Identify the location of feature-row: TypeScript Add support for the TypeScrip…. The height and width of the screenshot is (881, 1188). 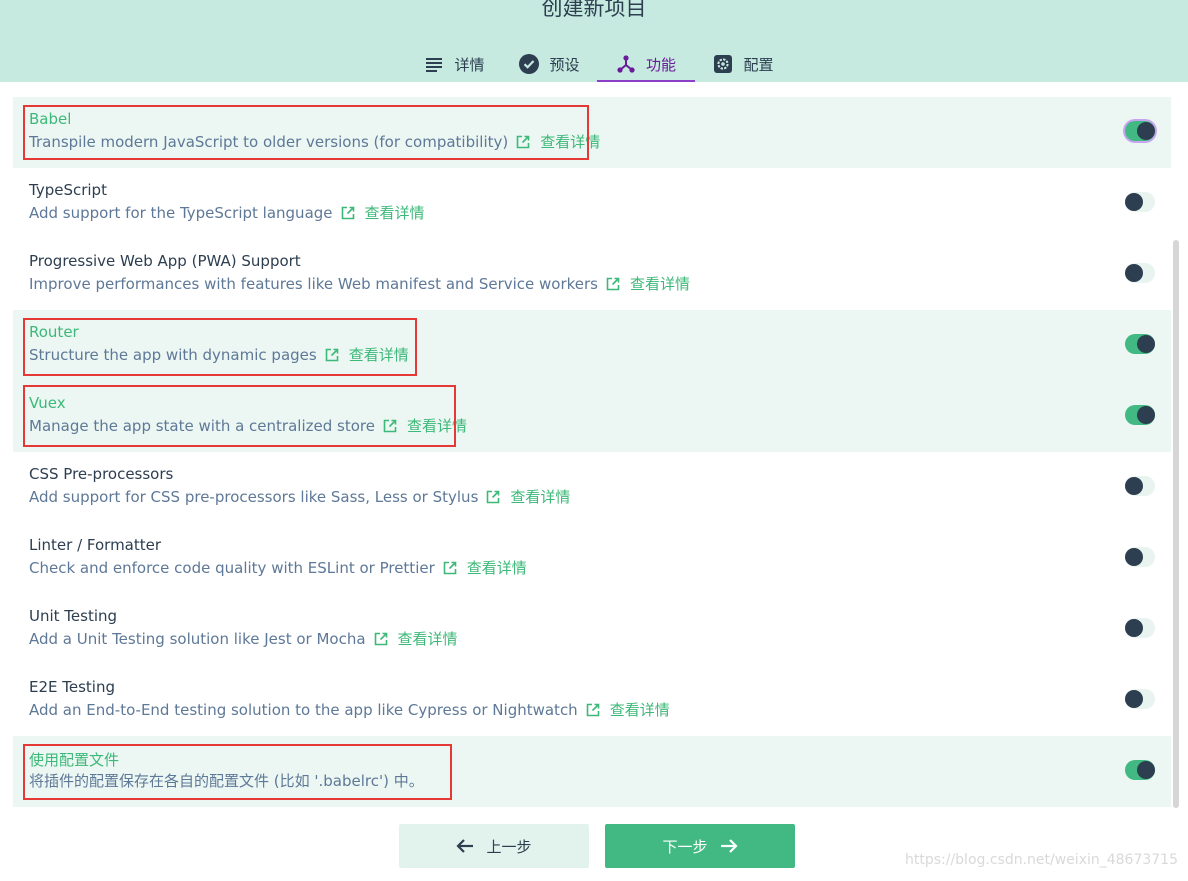
(592, 203).